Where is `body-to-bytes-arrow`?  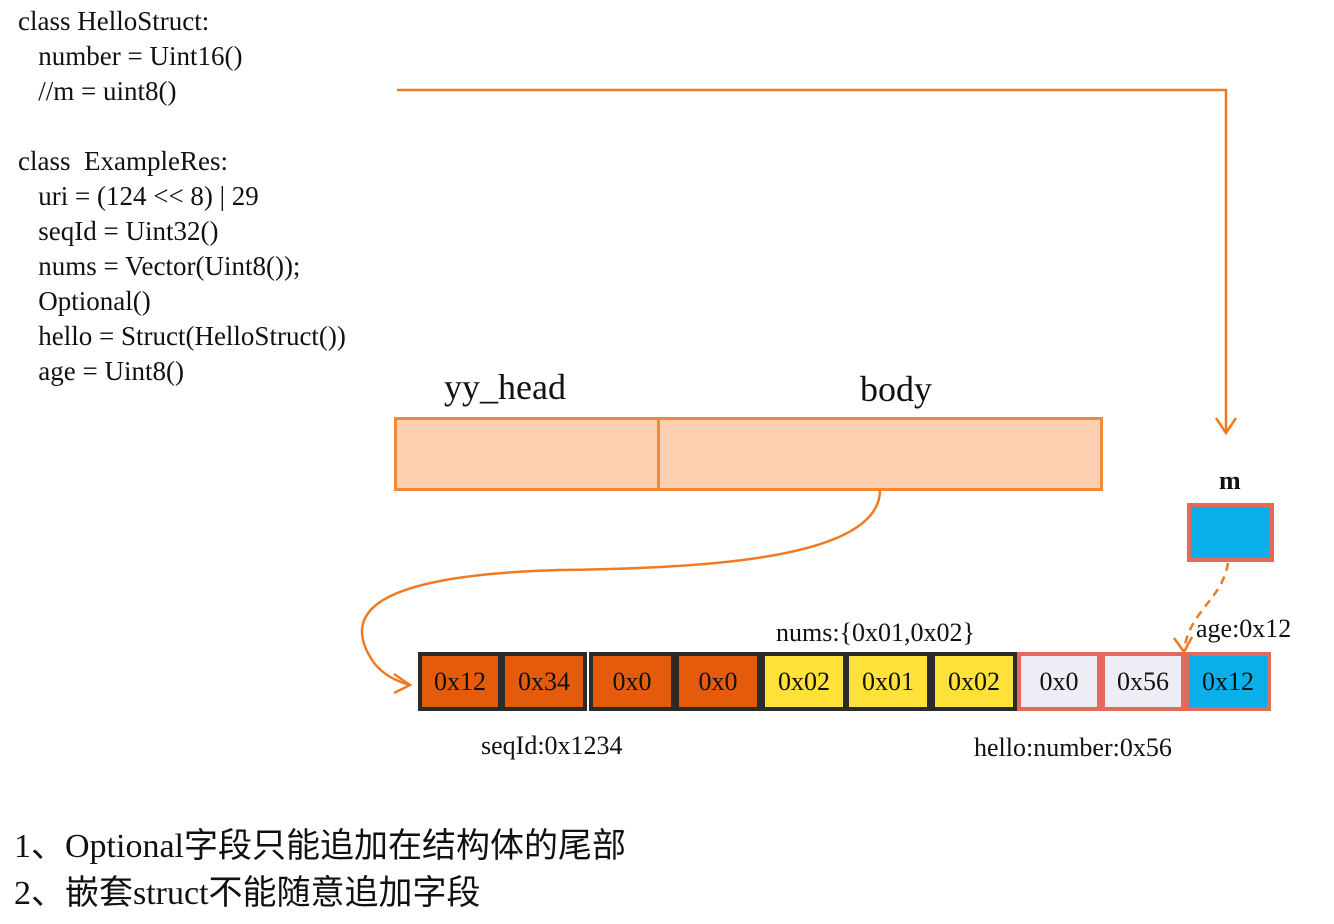
body-to-bytes-arrow is located at coordinates (621, 588).